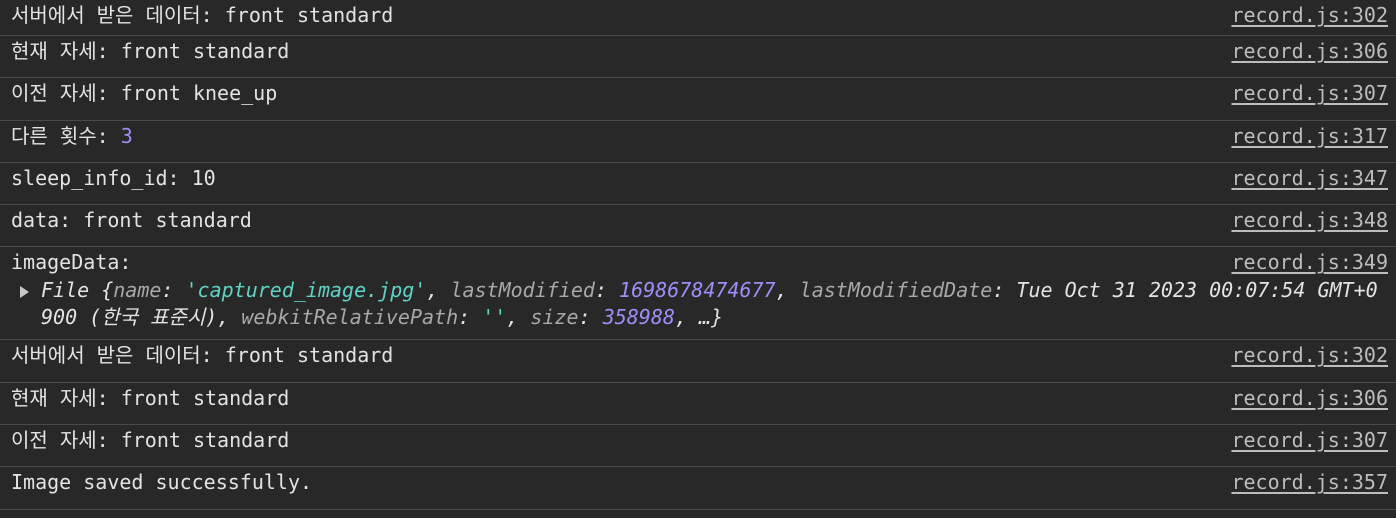 The height and width of the screenshot is (518, 1396). What do you see at coordinates (24, 292) in the screenshot?
I see `expand-triangle-icon` at bounding box center [24, 292].